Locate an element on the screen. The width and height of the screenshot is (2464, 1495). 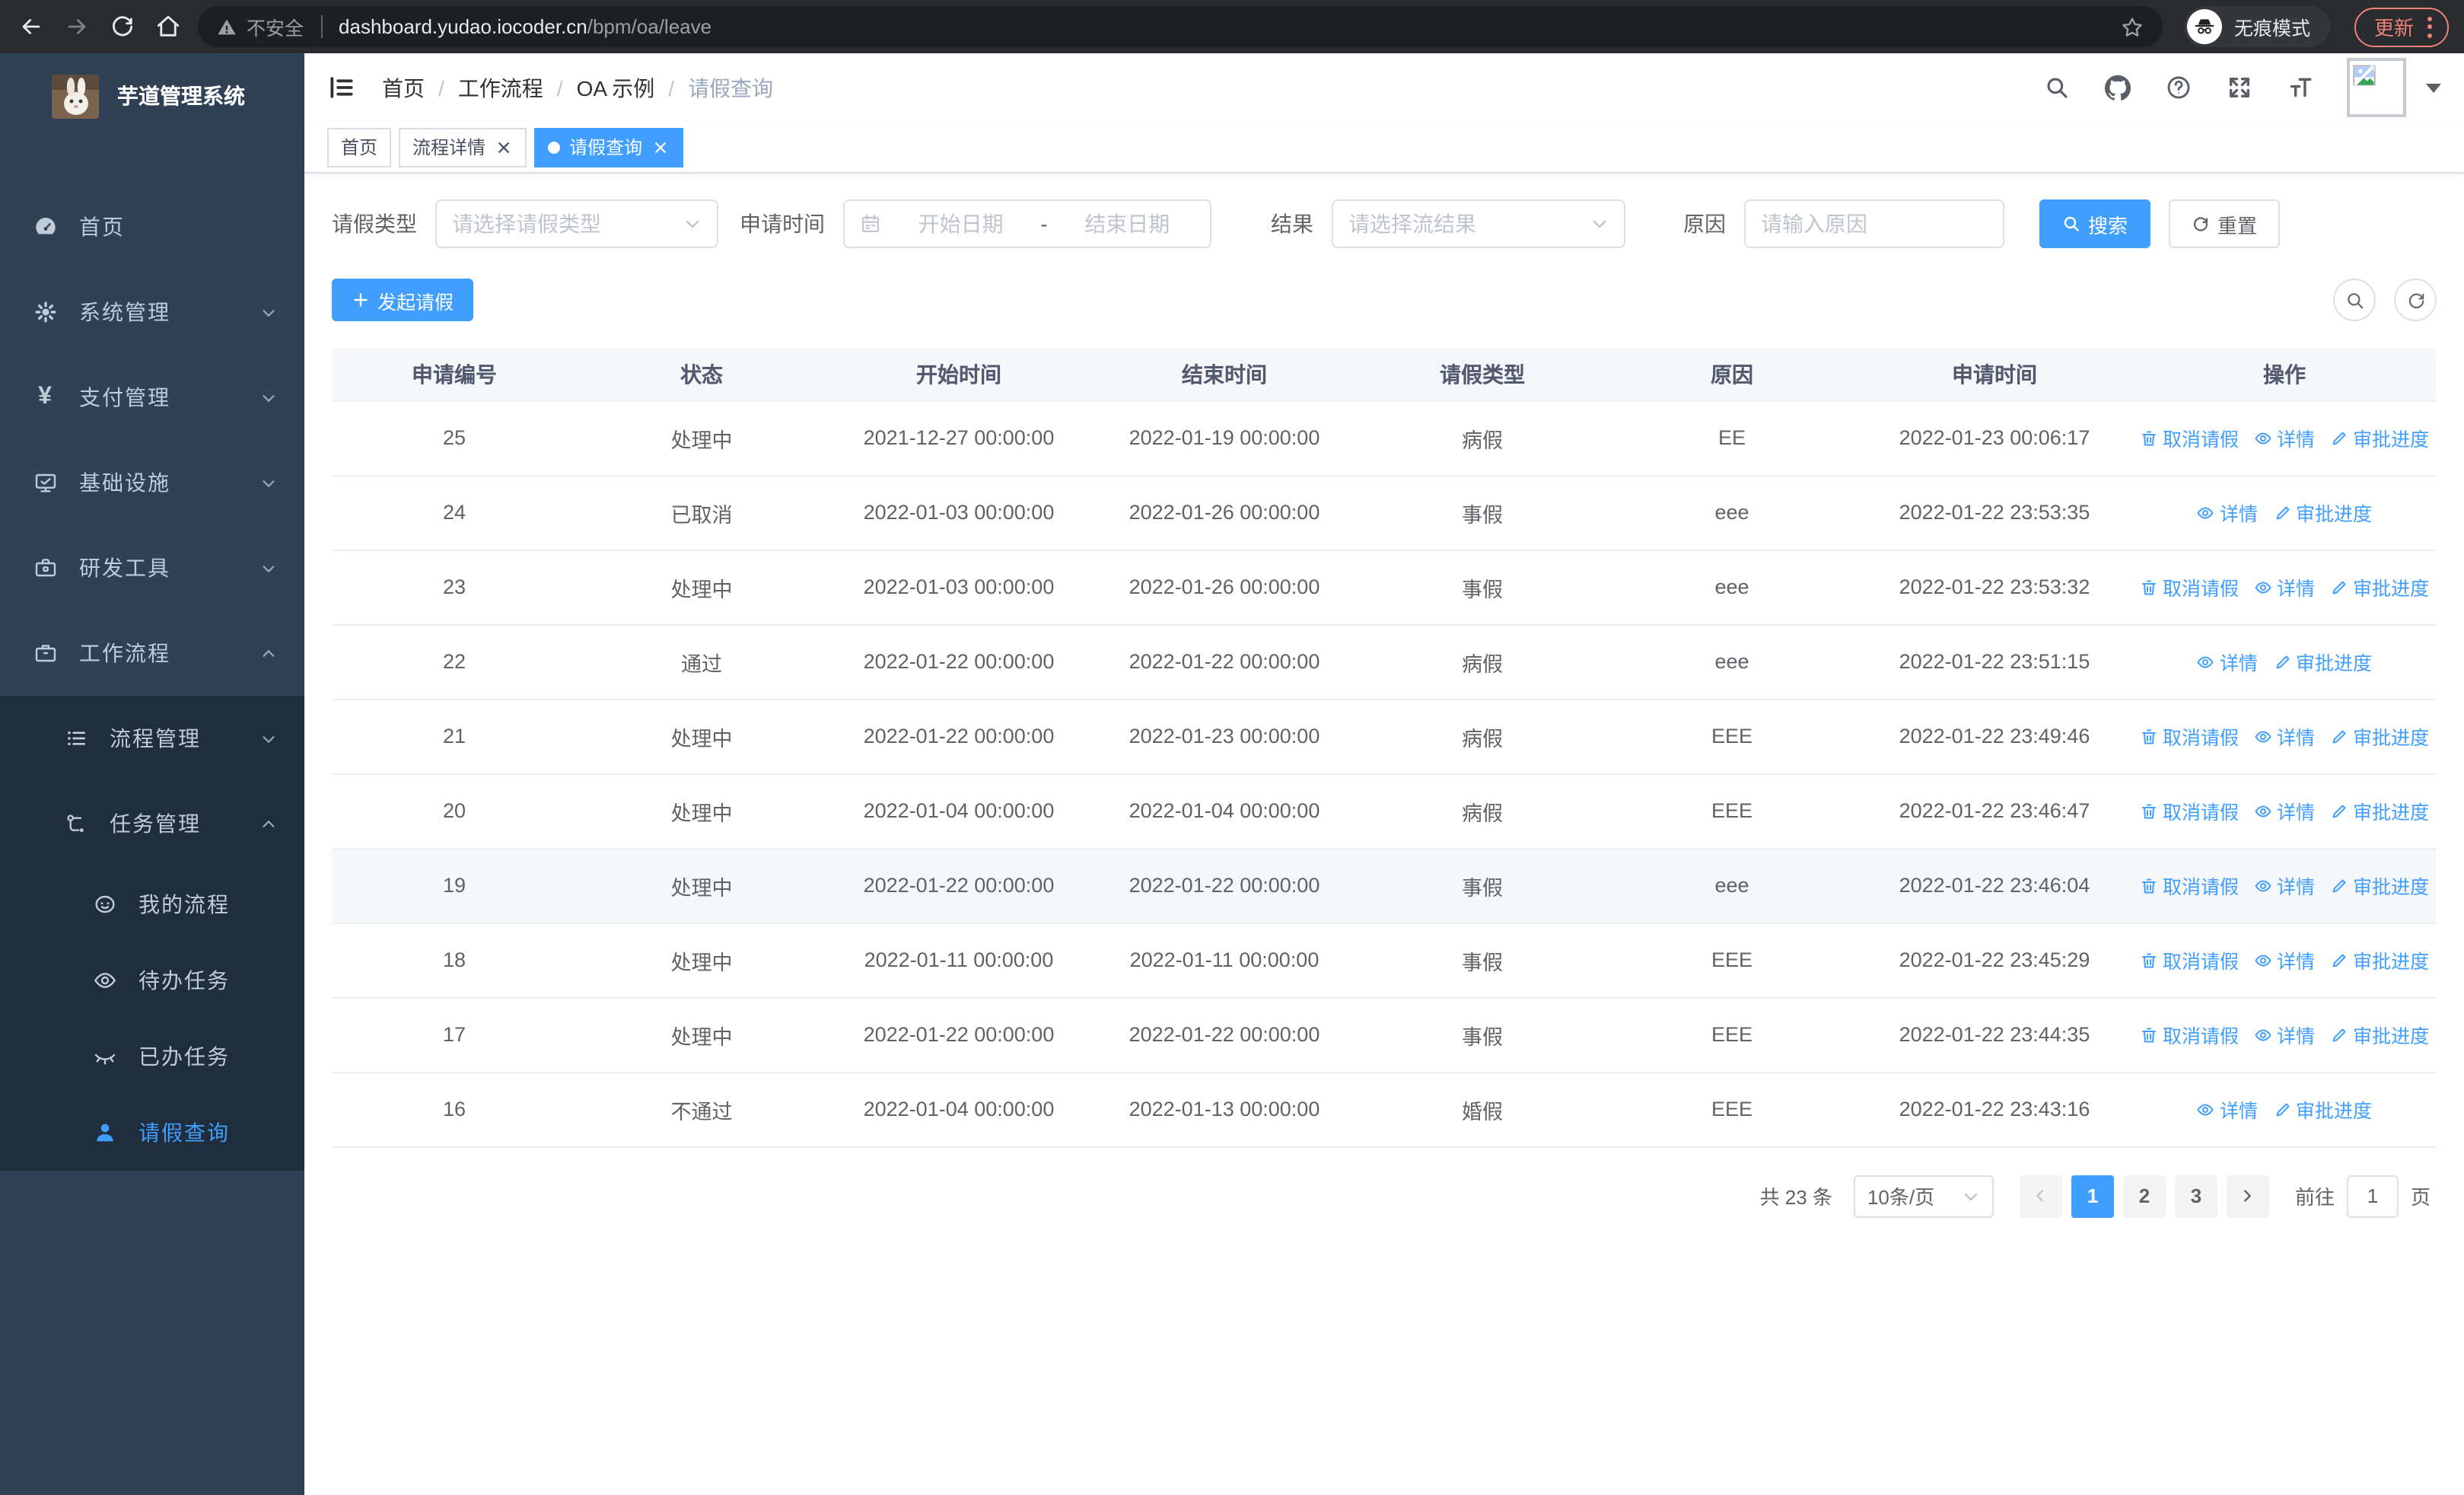
sidebar-item-process-mgmt: 流程管理 is located at coordinates (152, 738).